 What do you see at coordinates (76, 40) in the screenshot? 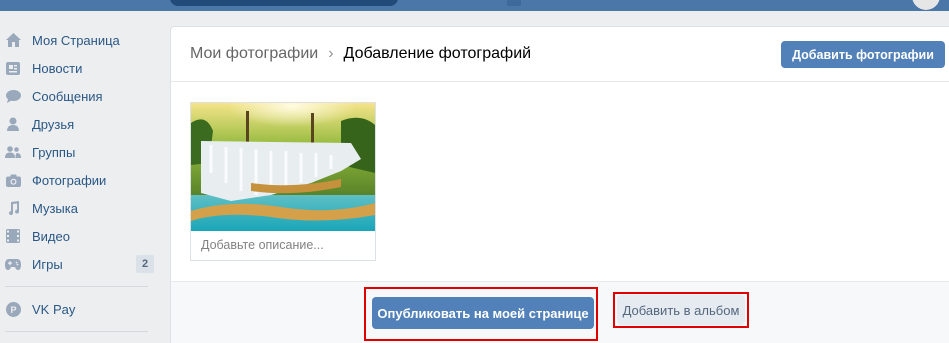
I see `sidebar-item-label: Моя Страница` at bounding box center [76, 40].